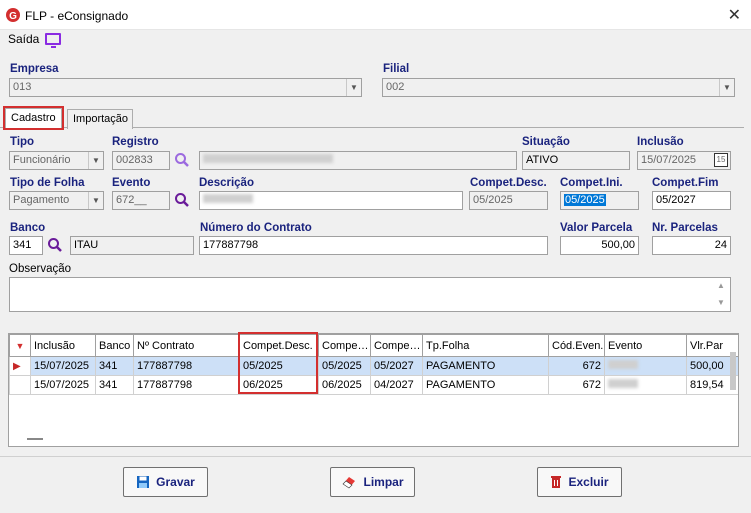  Describe the element at coordinates (669, 160) in the screenshot. I see `inclusao-value: 15/07/2025` at that location.